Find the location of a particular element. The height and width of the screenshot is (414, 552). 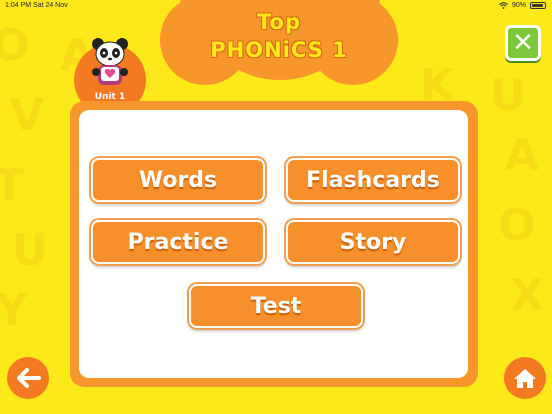

app-title-line2: PHONiCS 1 is located at coordinates (279, 50).